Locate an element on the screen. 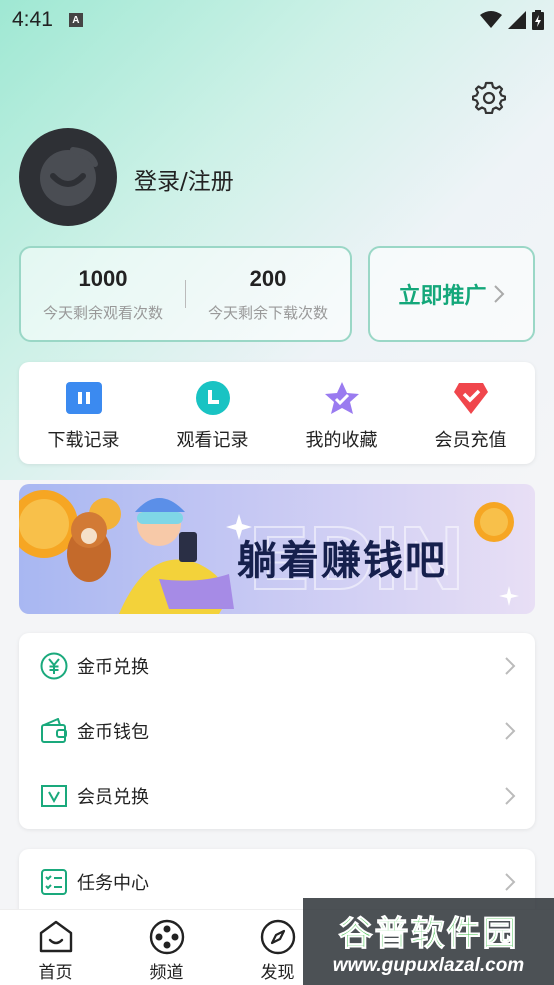 This screenshot has width=554, height=985. promote-button: 立即推广 is located at coordinates (451, 294).